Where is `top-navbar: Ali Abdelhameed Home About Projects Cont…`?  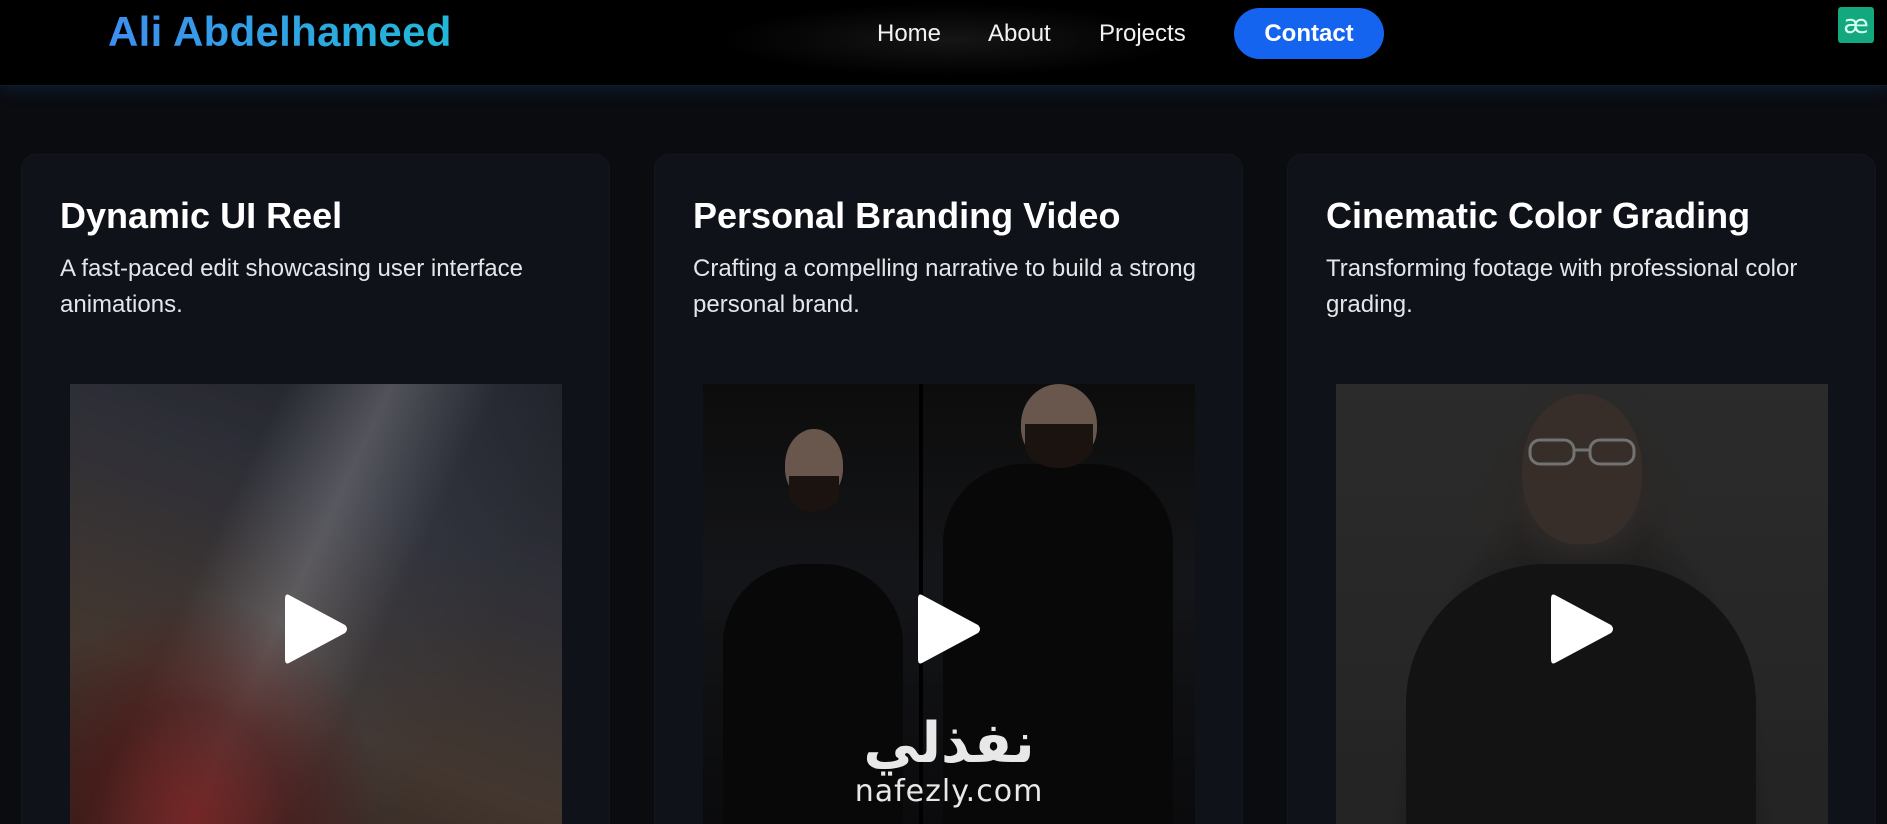
top-navbar: Ali Abdelhameed Home About Projects Cont… is located at coordinates (943, 43).